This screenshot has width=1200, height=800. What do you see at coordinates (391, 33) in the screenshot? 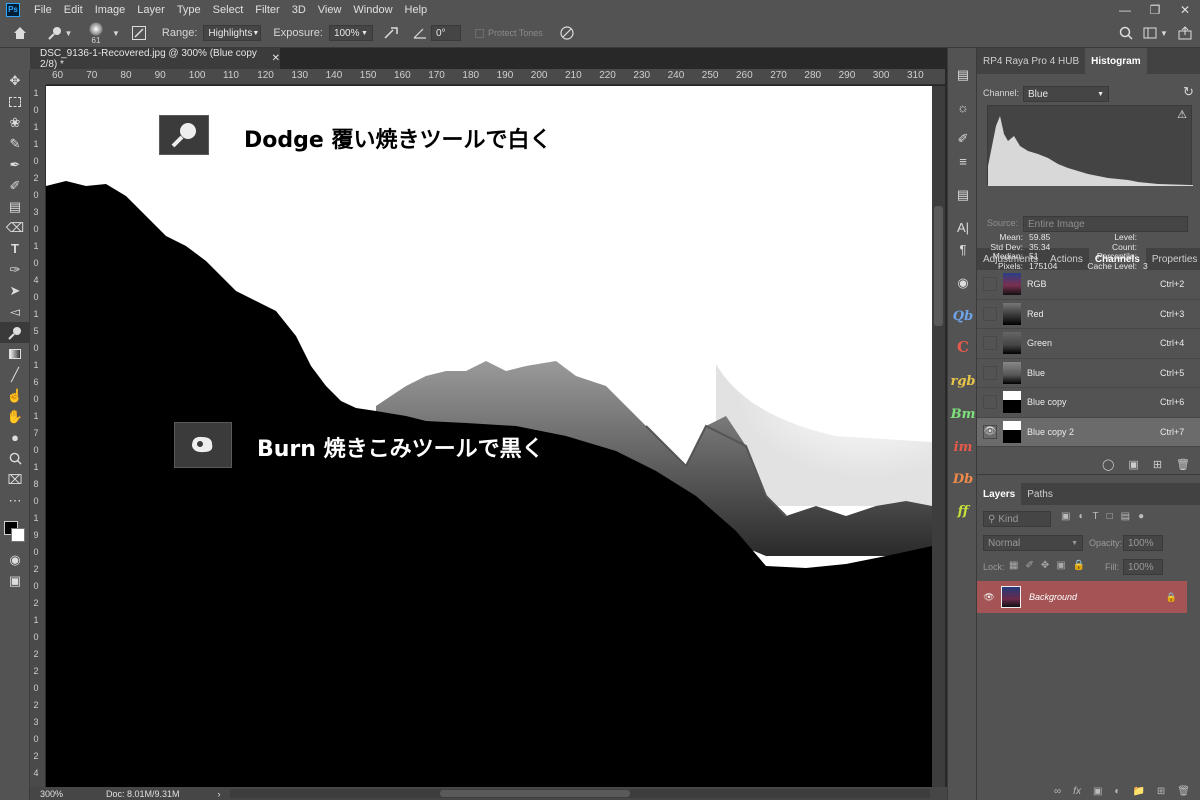
I see `airbrush-icon` at bounding box center [391, 33].